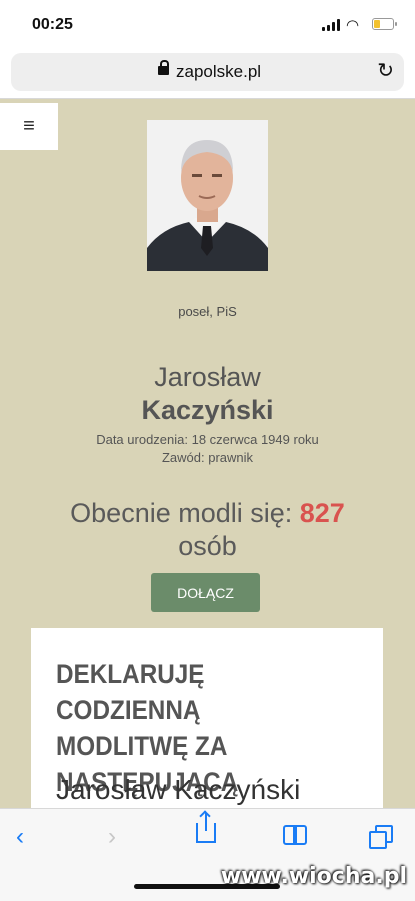 This screenshot has height=901, width=415. Describe the element at coordinates (163, 67) in the screenshot. I see `lock-icon` at that location.